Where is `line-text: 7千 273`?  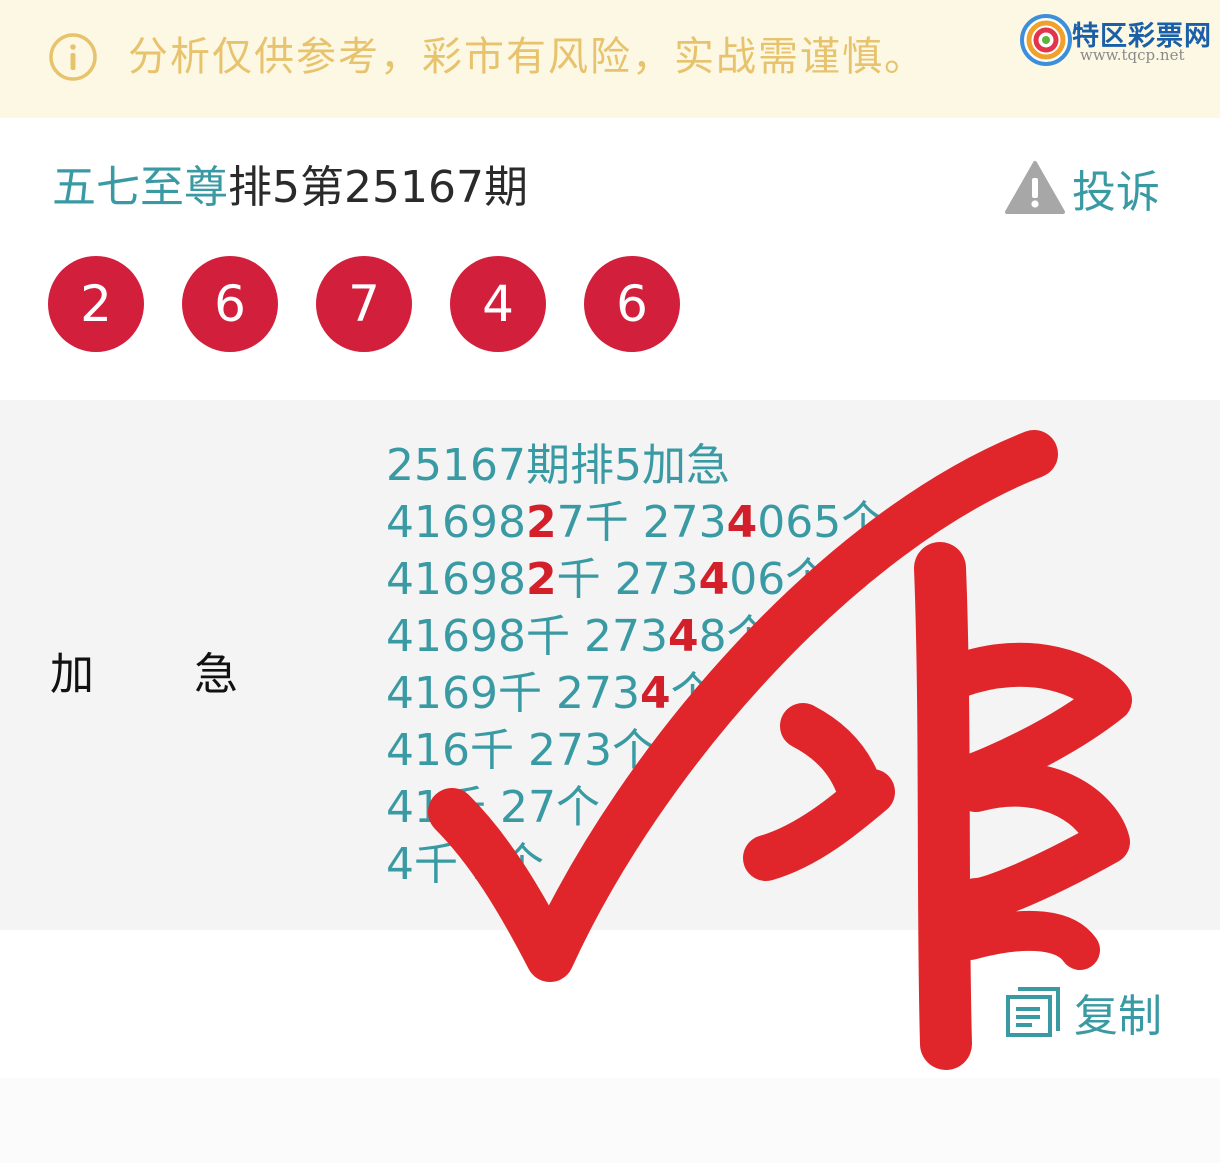
line-text: 7千 273 is located at coordinates (641, 522).